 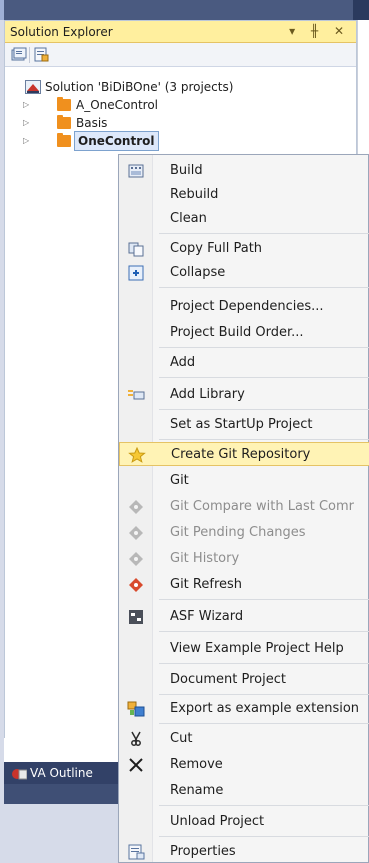 What do you see at coordinates (184, 10) in the screenshot?
I see `top-strip` at bounding box center [184, 10].